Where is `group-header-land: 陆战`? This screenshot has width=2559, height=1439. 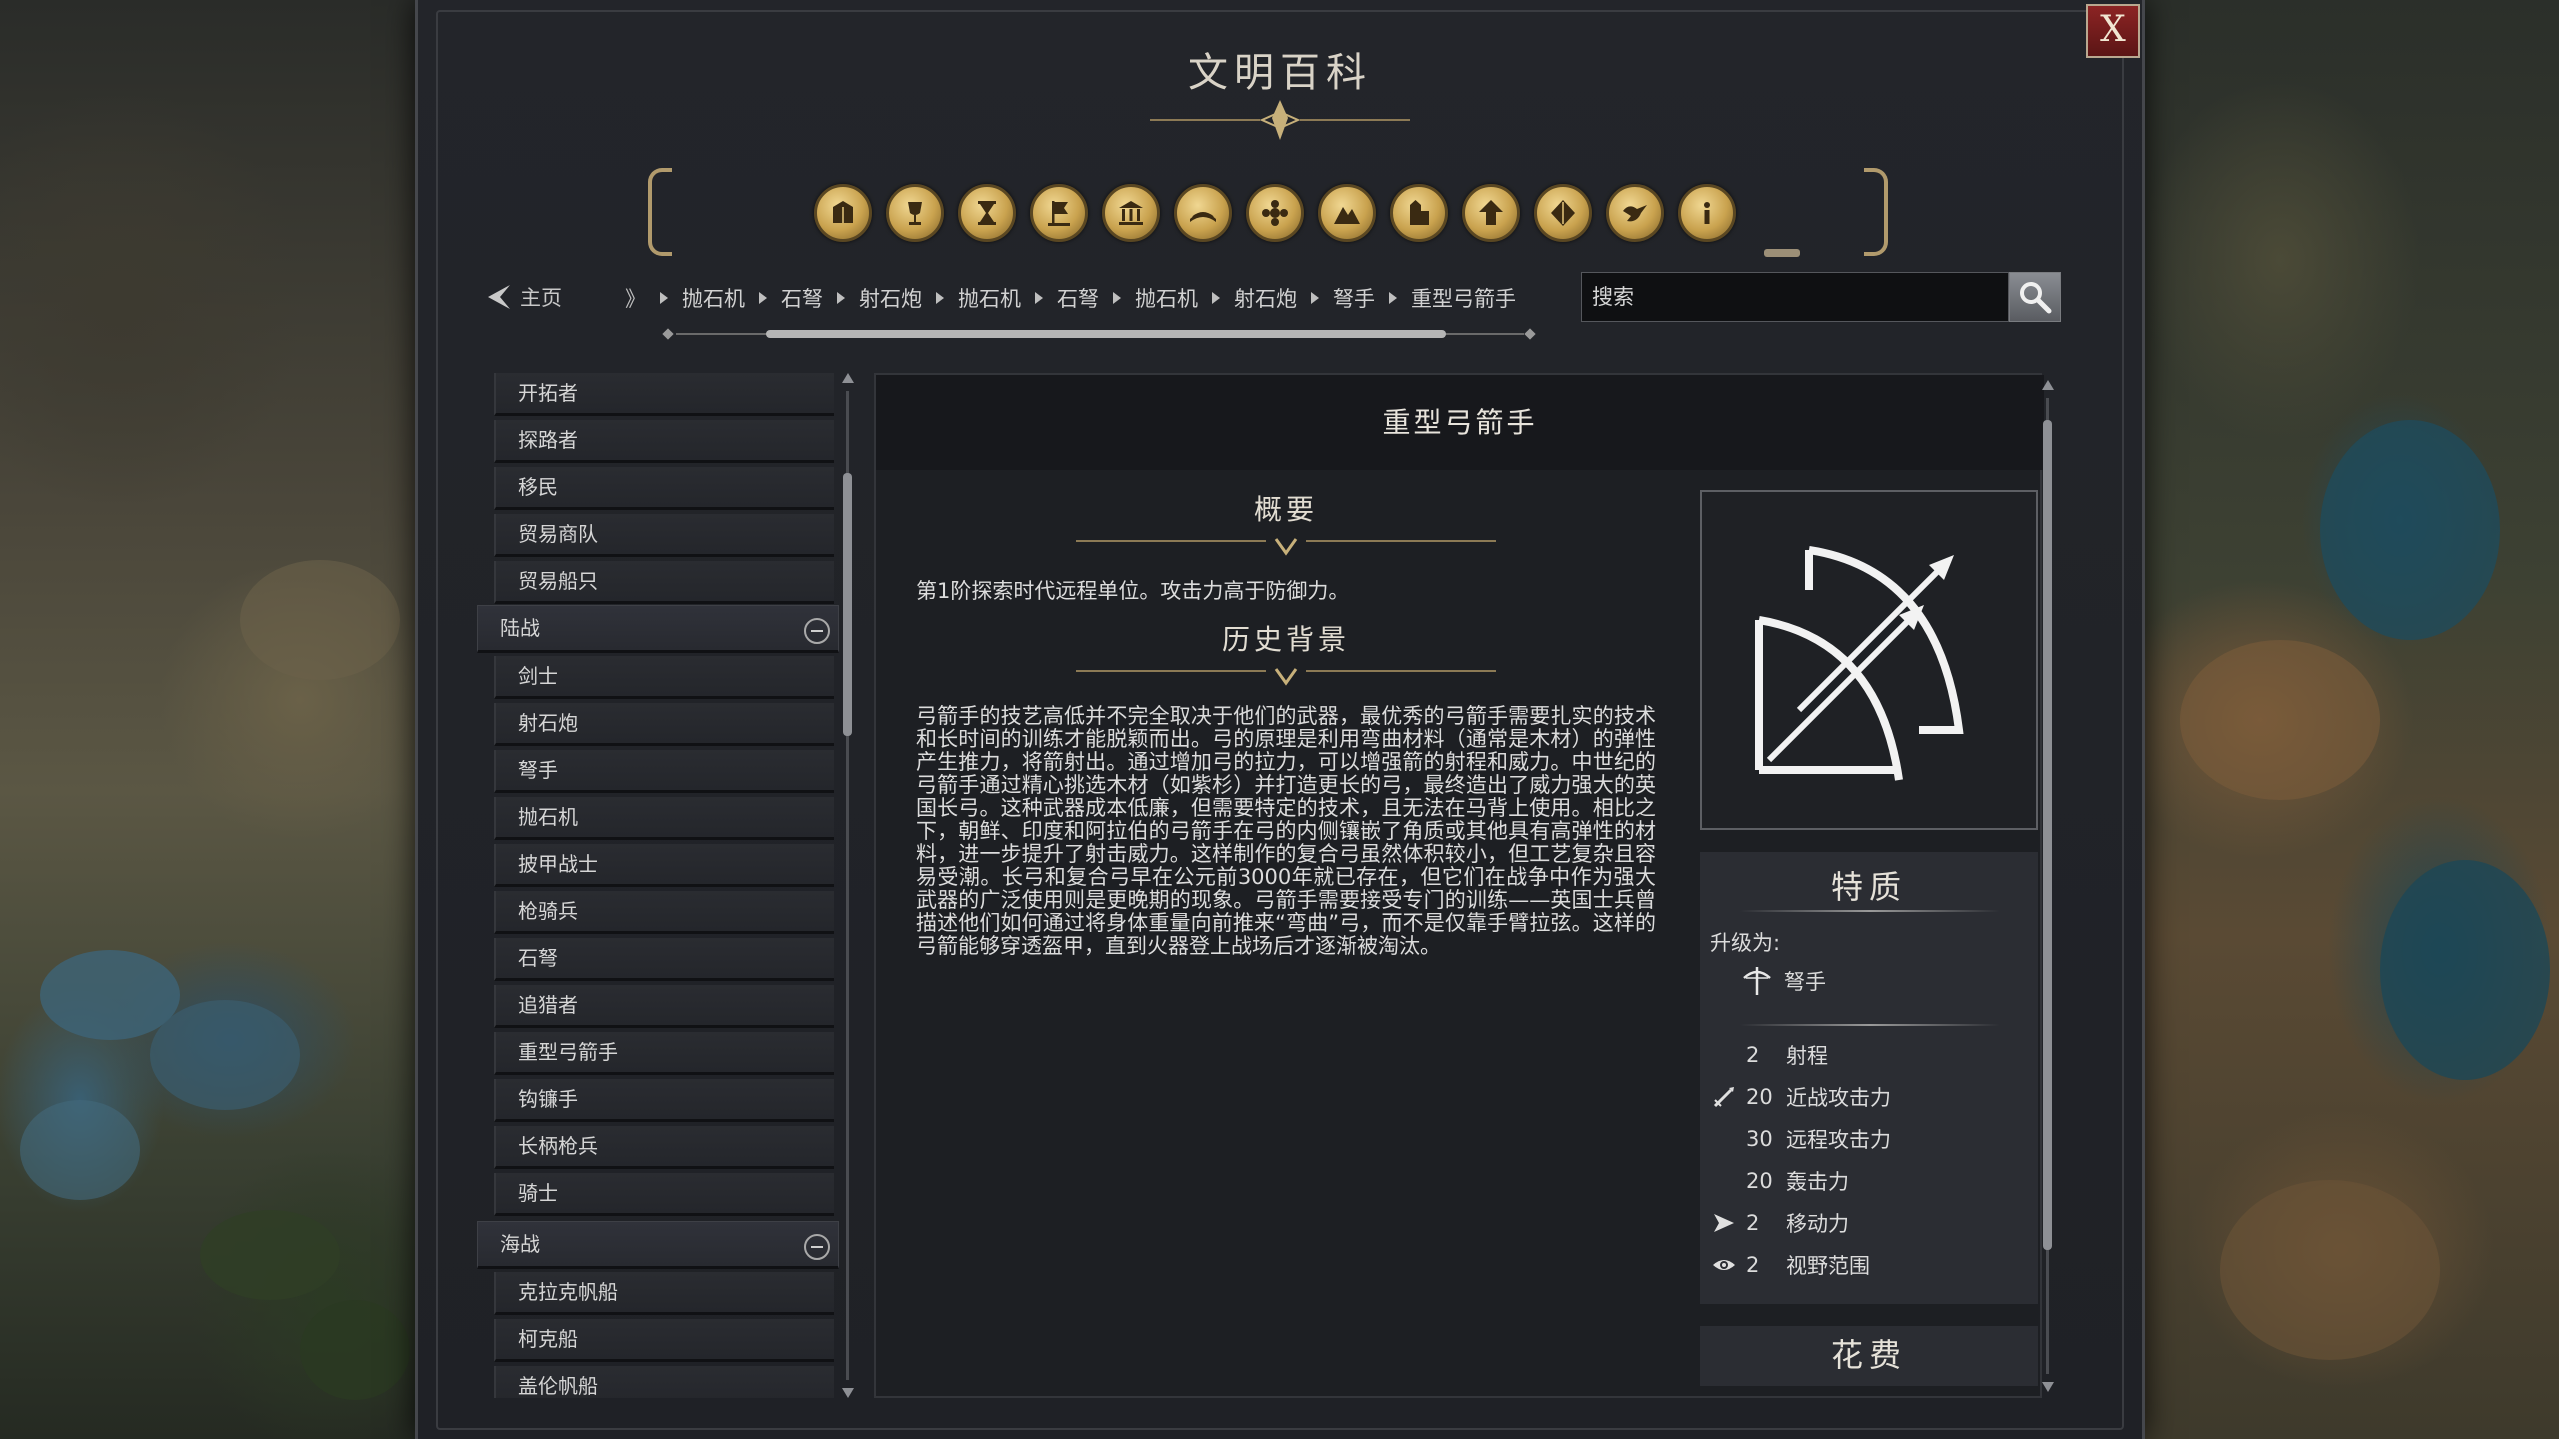 group-header-land: 陆战 is located at coordinates (658, 629).